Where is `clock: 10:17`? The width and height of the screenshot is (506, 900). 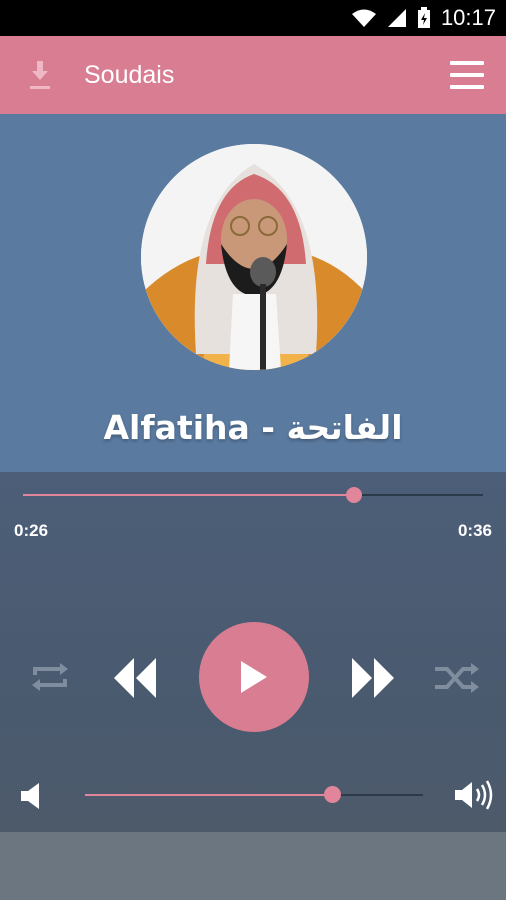
clock: 10:17 is located at coordinates (468, 17).